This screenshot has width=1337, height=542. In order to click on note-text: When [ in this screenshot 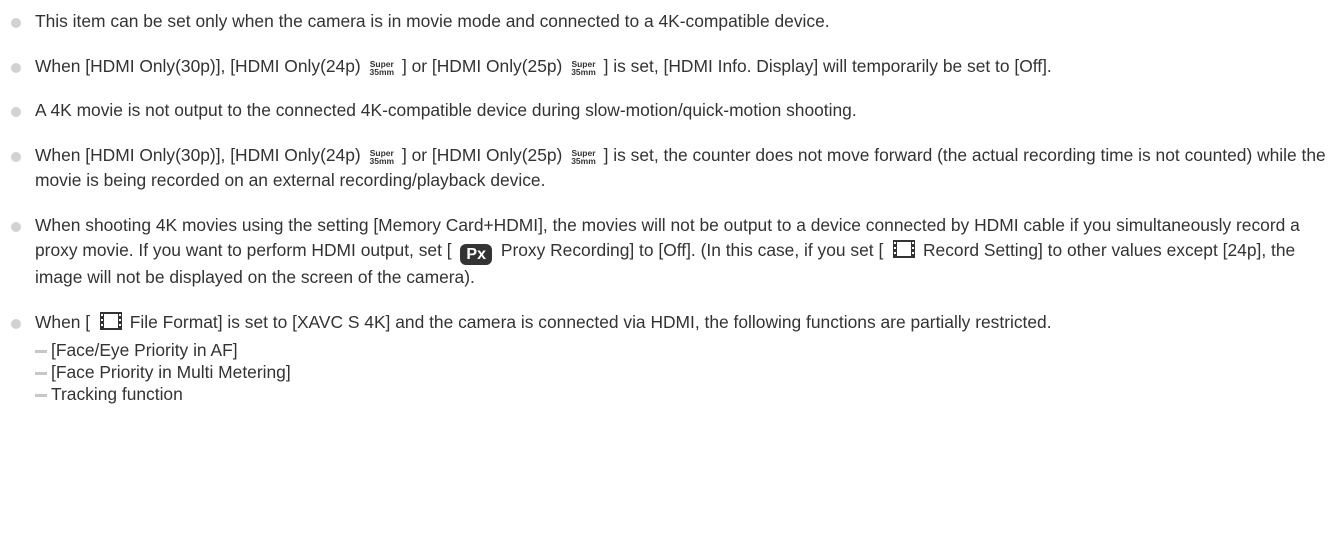, I will do `click(63, 321)`.